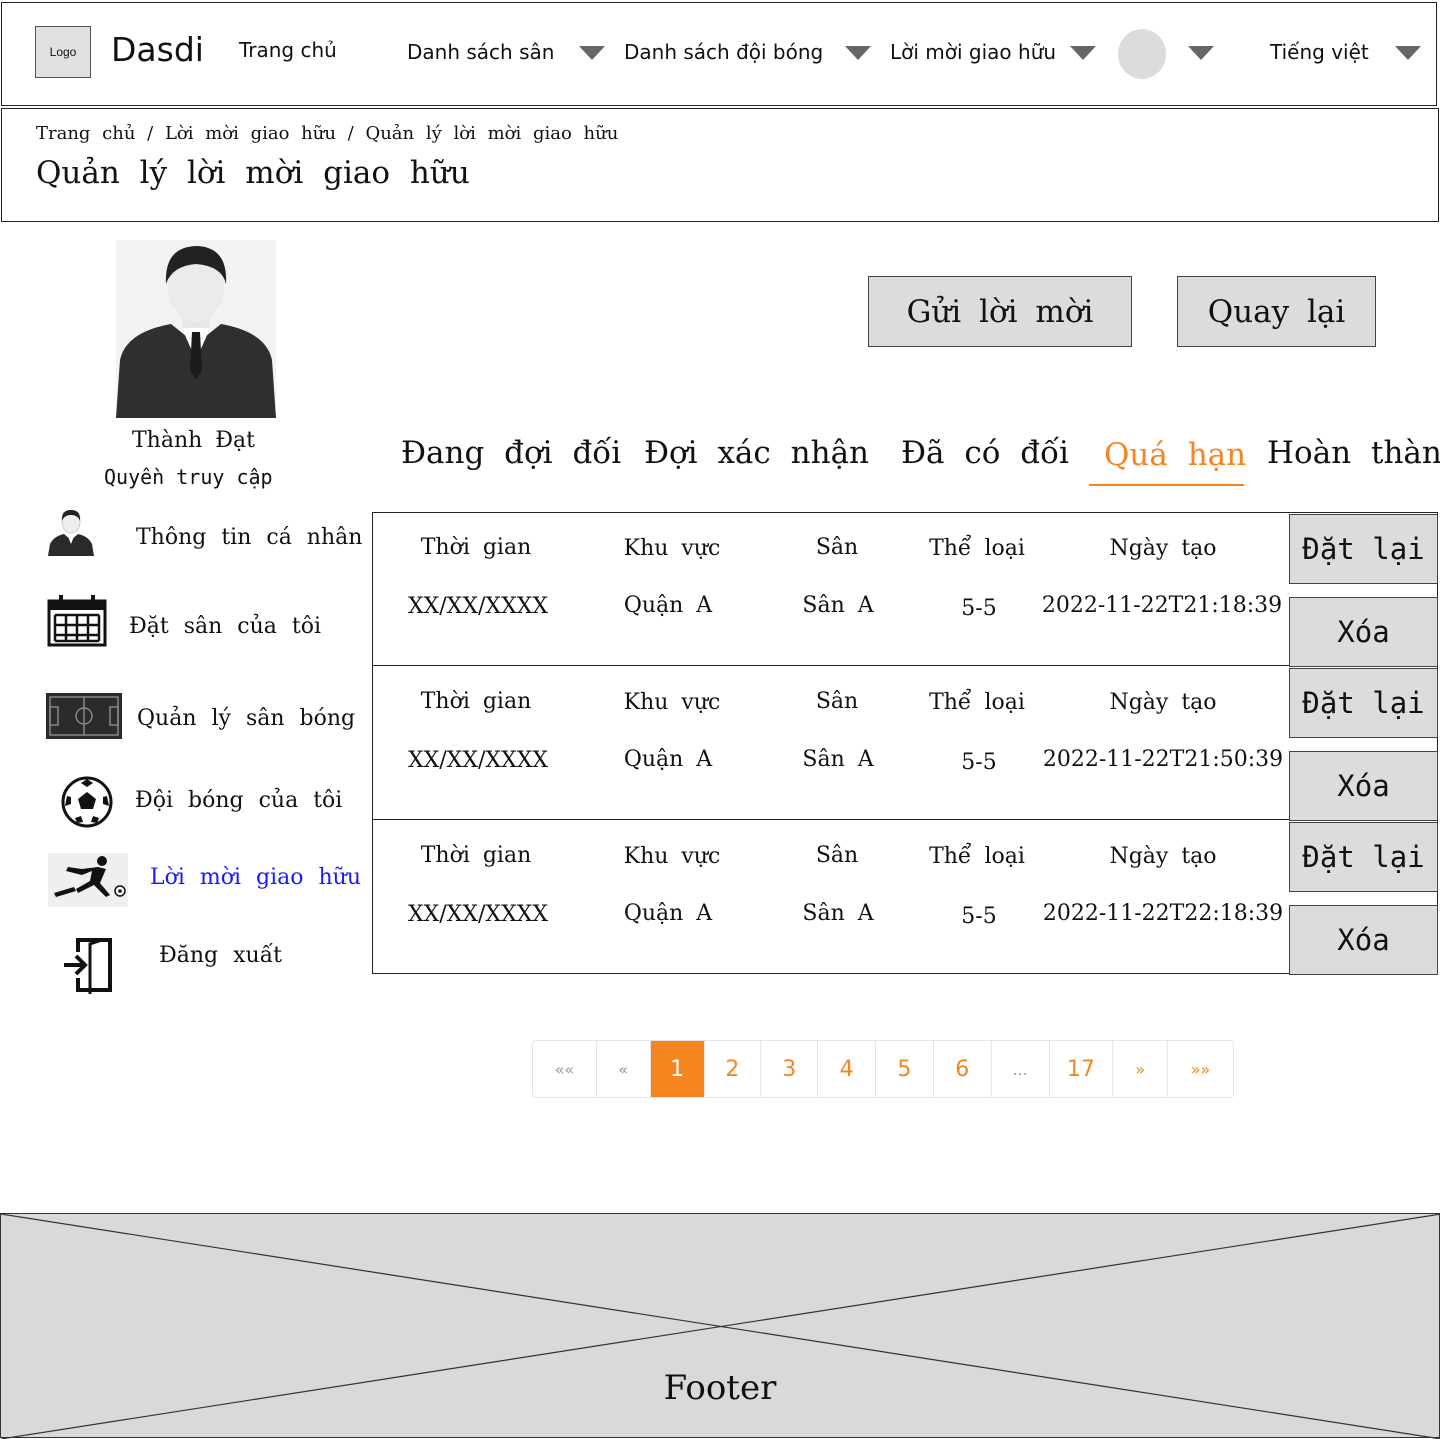 The height and width of the screenshot is (1439, 1440). I want to click on fields-dropdown-icon, so click(592, 53).